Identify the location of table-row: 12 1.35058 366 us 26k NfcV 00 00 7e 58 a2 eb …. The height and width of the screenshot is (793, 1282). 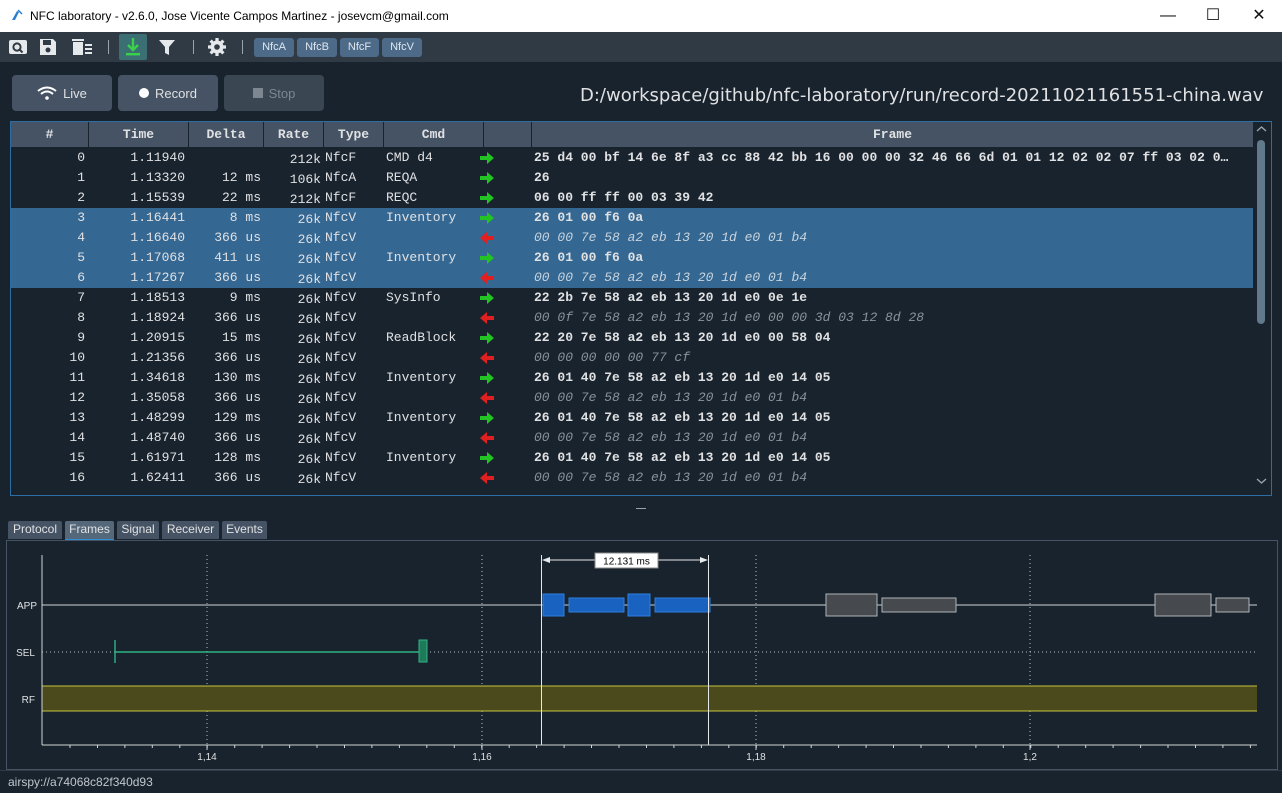
(632, 398).